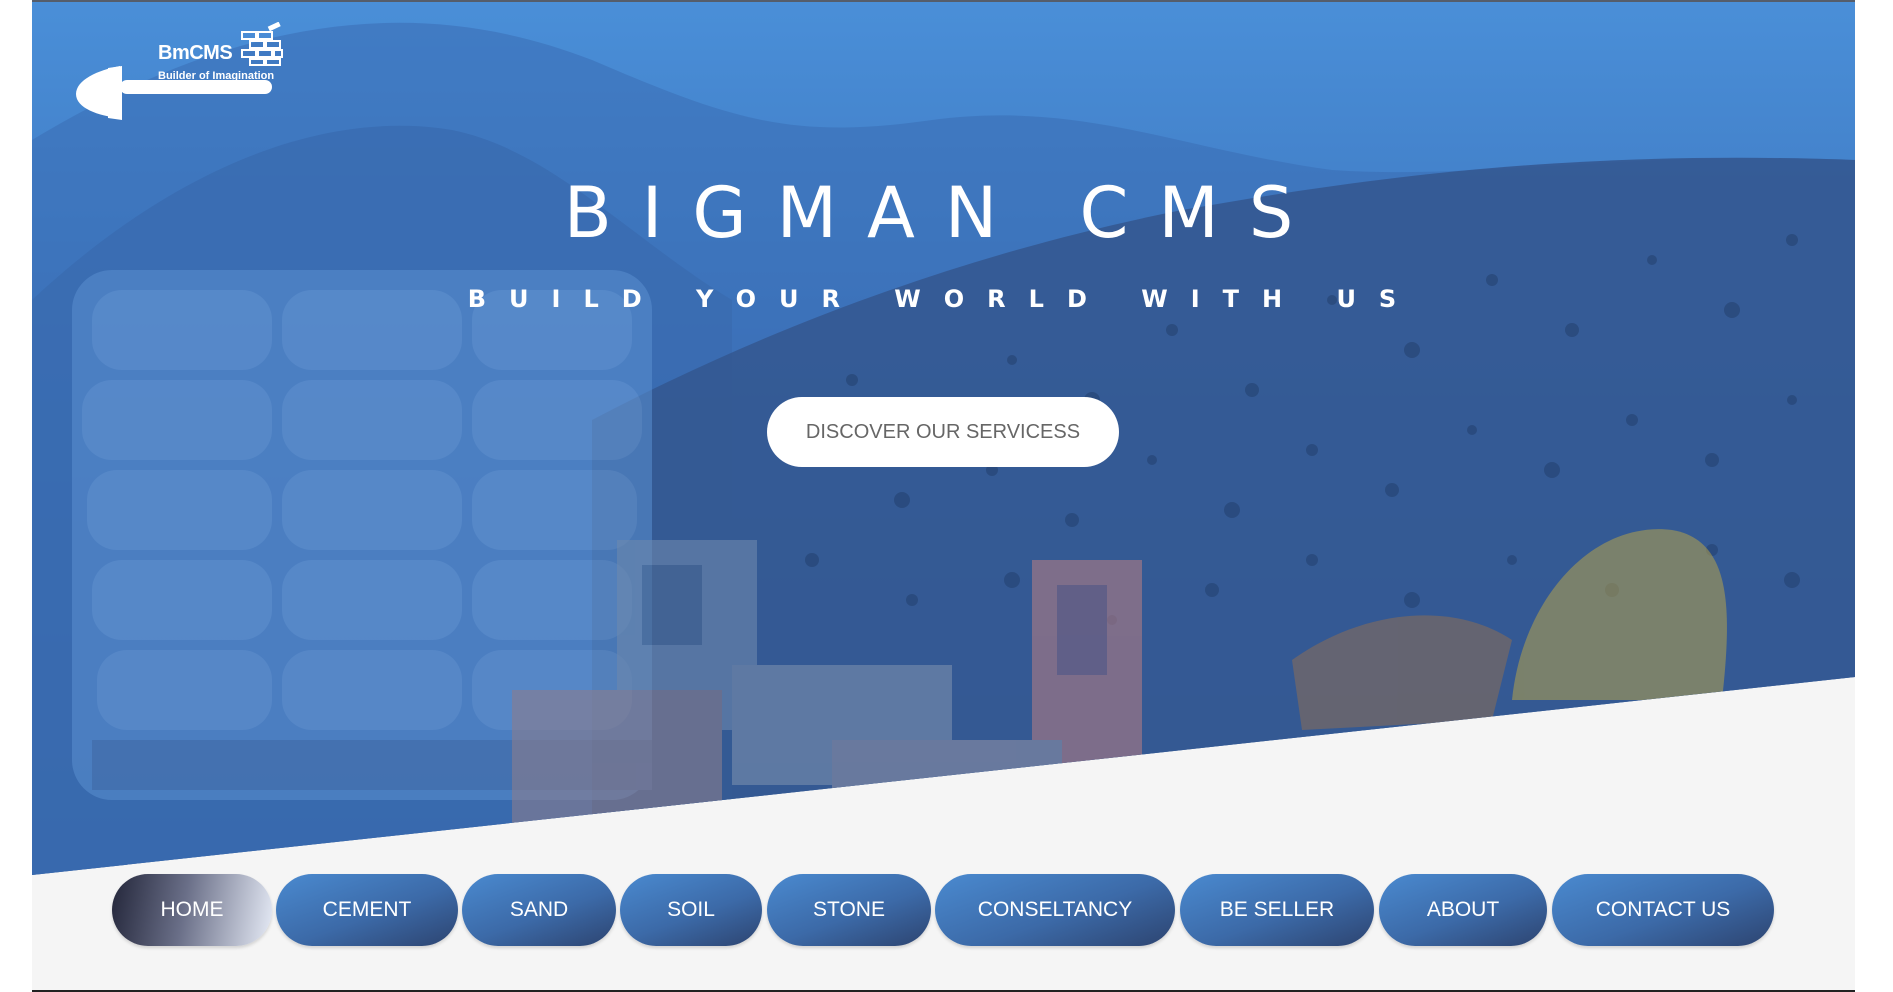  What do you see at coordinates (1055, 910) in the screenshot?
I see `nav-item-conseltancy: CONSELTANCY` at bounding box center [1055, 910].